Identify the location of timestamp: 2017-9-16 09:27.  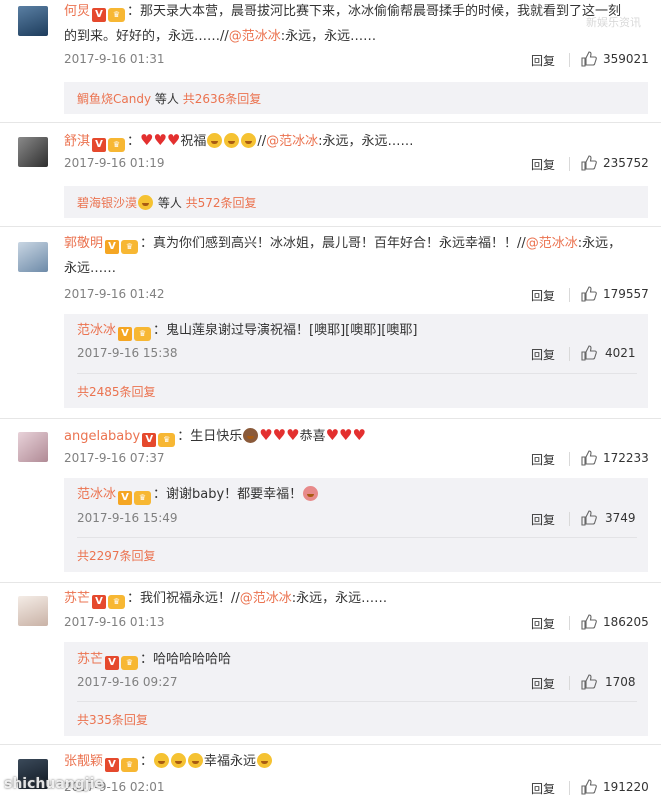
(127, 682).